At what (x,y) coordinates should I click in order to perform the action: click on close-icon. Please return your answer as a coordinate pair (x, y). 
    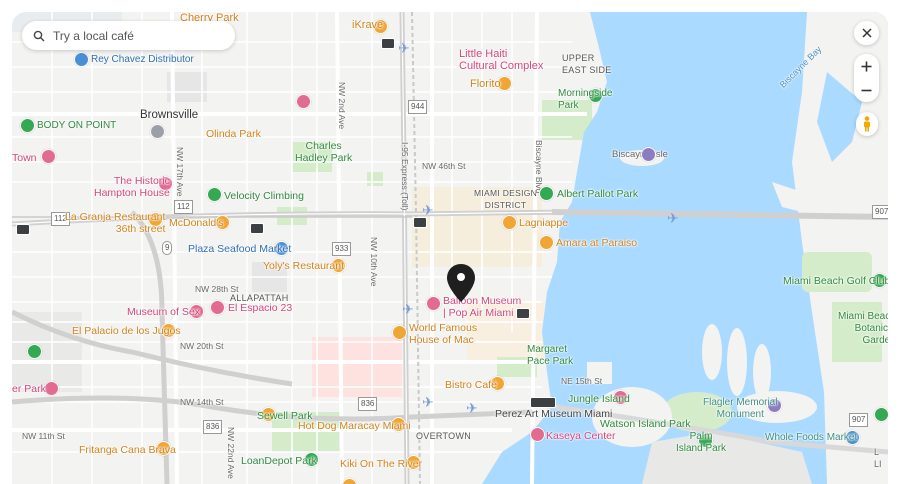
    Looking at the image, I should click on (866, 33).